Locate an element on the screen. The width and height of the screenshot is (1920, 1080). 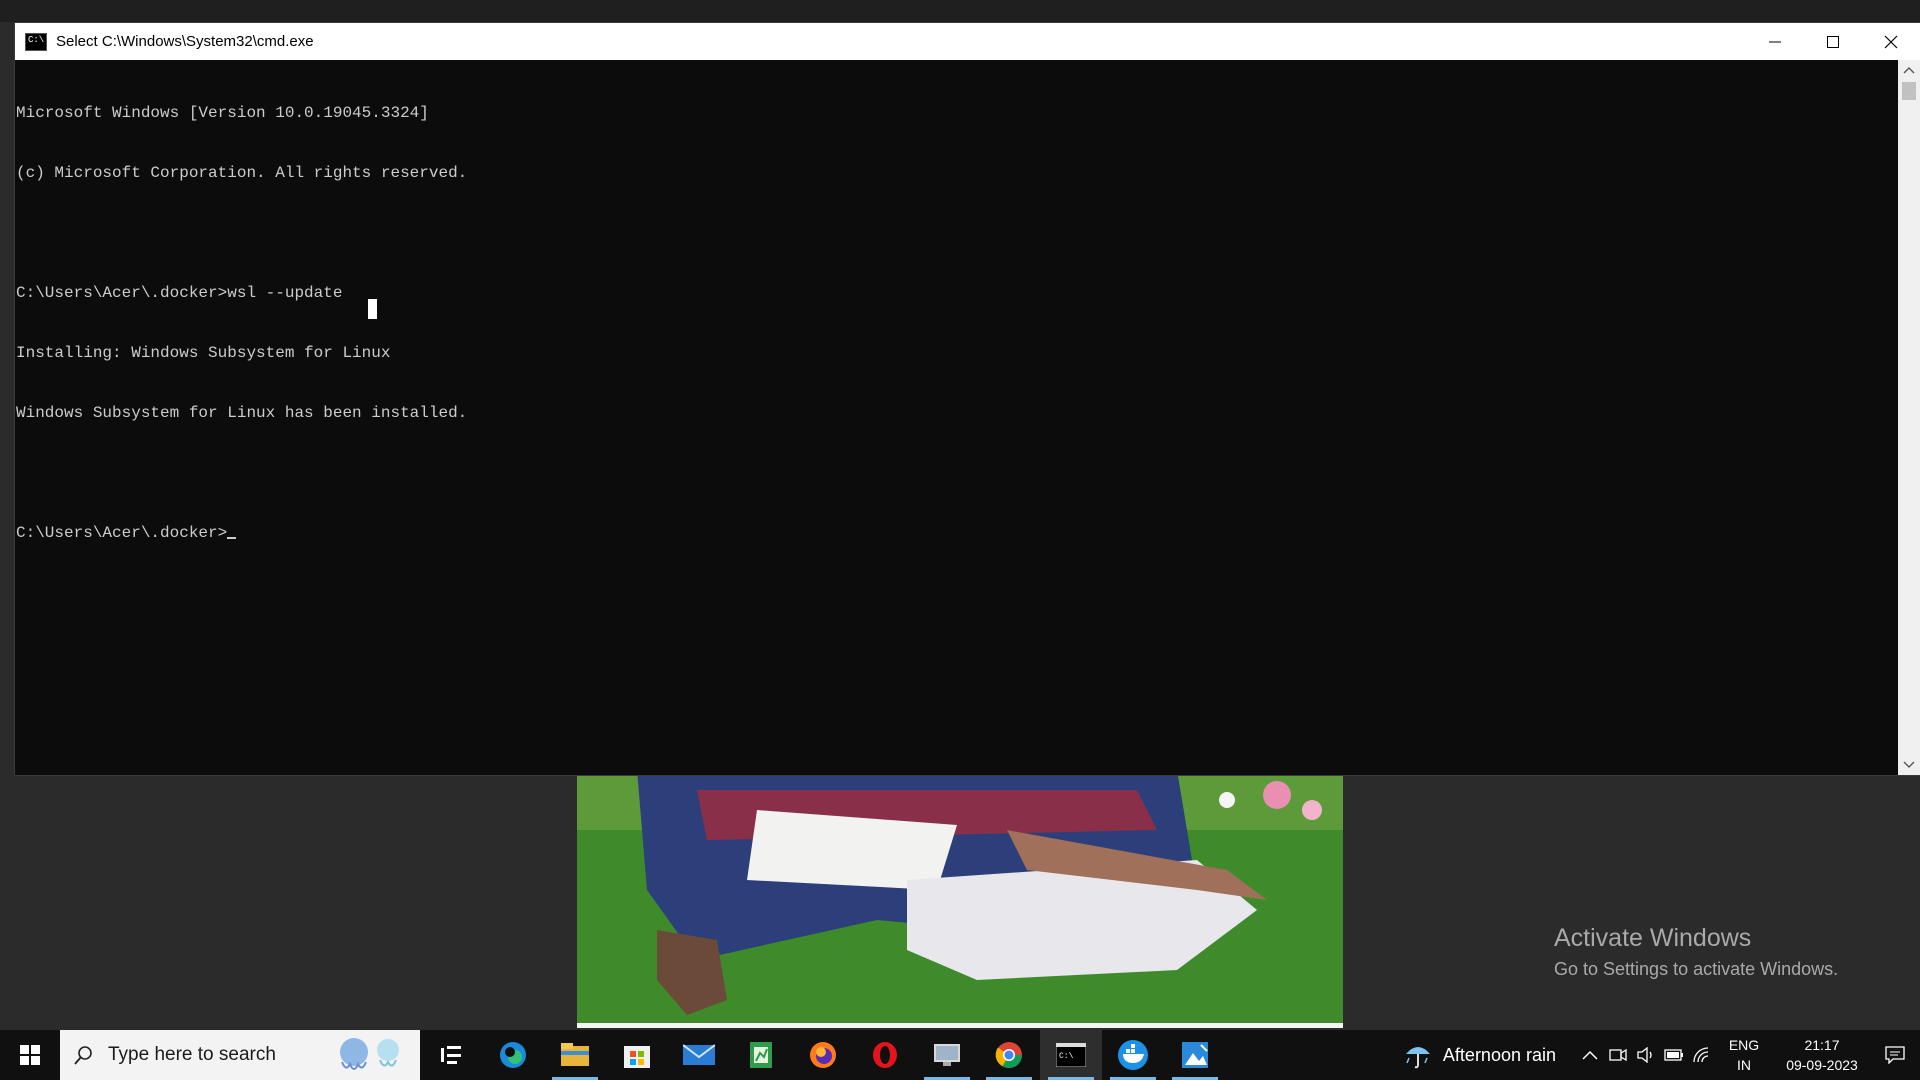
chrome-icon is located at coordinates (1009, 1055).